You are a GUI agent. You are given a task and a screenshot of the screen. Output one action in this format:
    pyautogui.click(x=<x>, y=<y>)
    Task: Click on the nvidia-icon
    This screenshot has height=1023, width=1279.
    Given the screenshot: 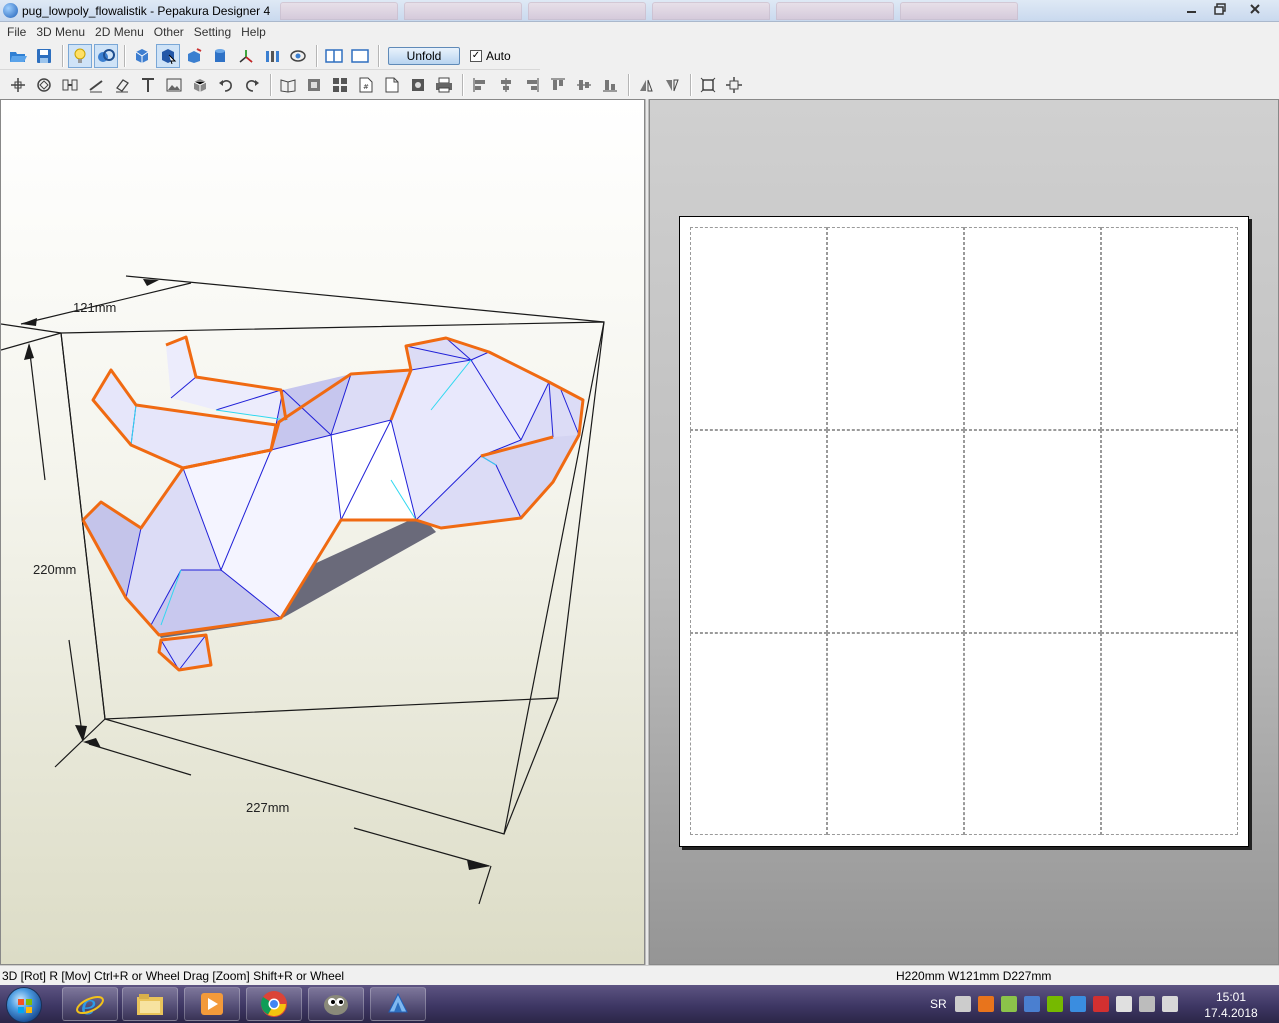 What is the action you would take?
    pyautogui.click(x=1054, y=1004)
    